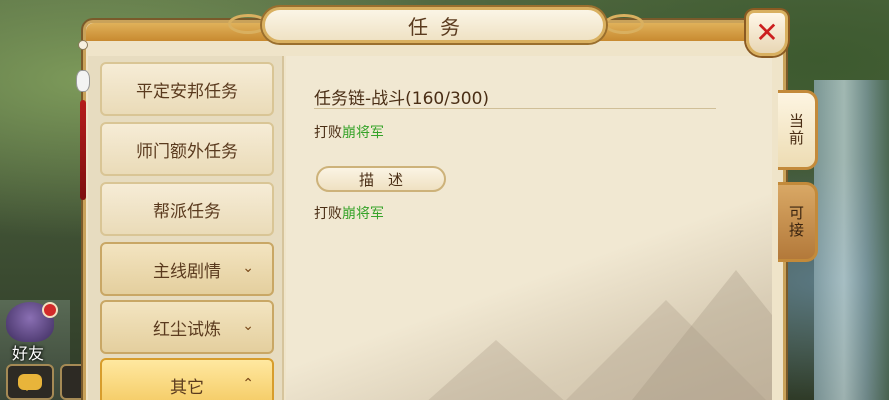  I want to click on category-pingding: 平定安邦任务, so click(187, 89).